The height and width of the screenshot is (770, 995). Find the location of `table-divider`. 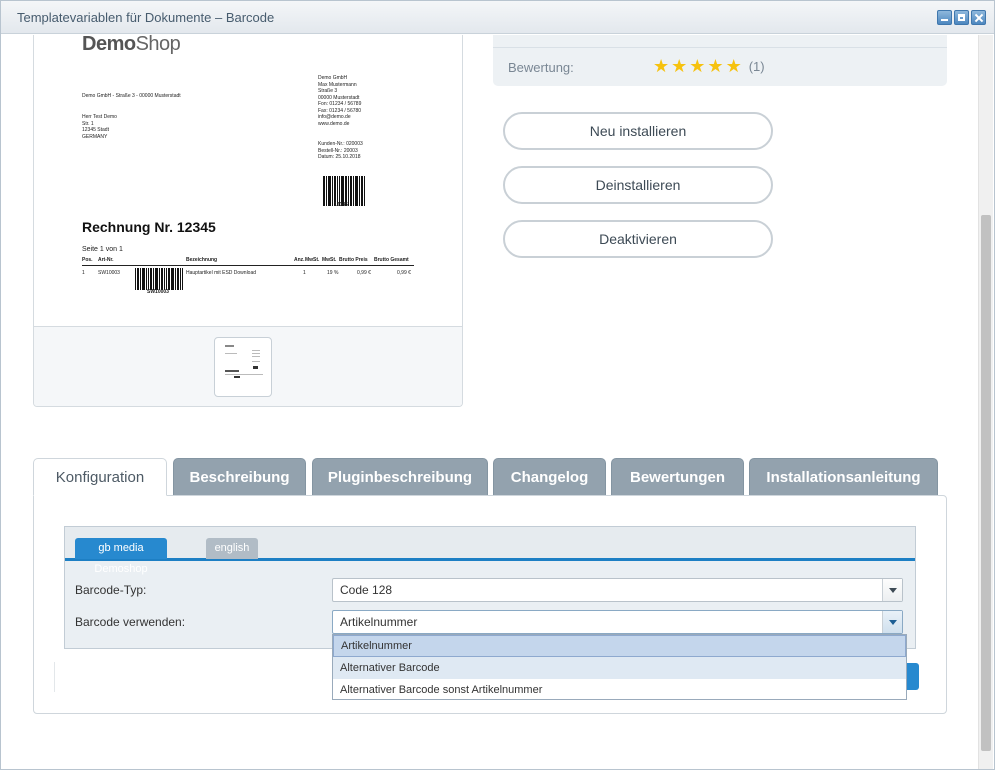

table-divider is located at coordinates (248, 265).